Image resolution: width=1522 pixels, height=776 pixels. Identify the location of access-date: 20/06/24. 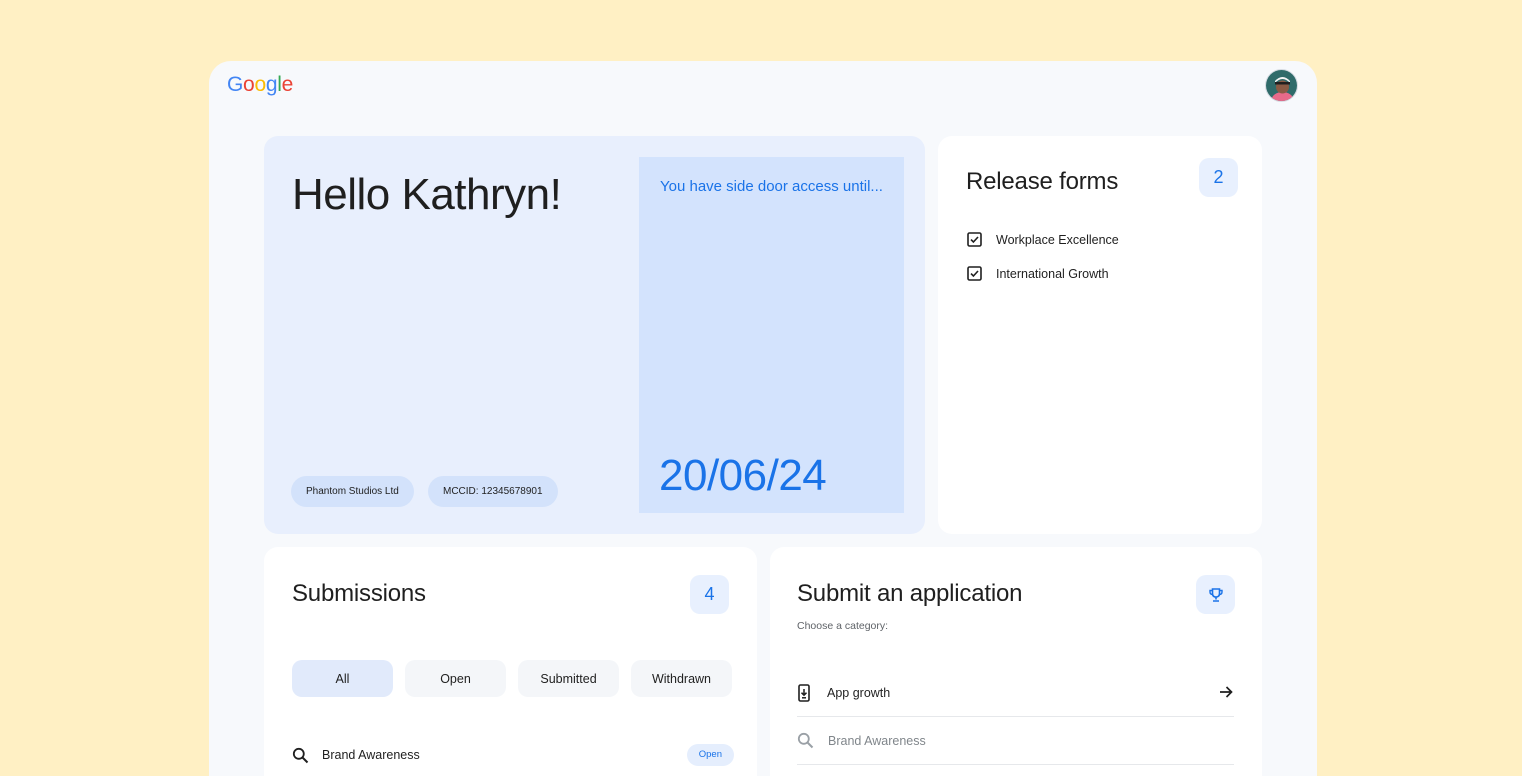
(743, 475).